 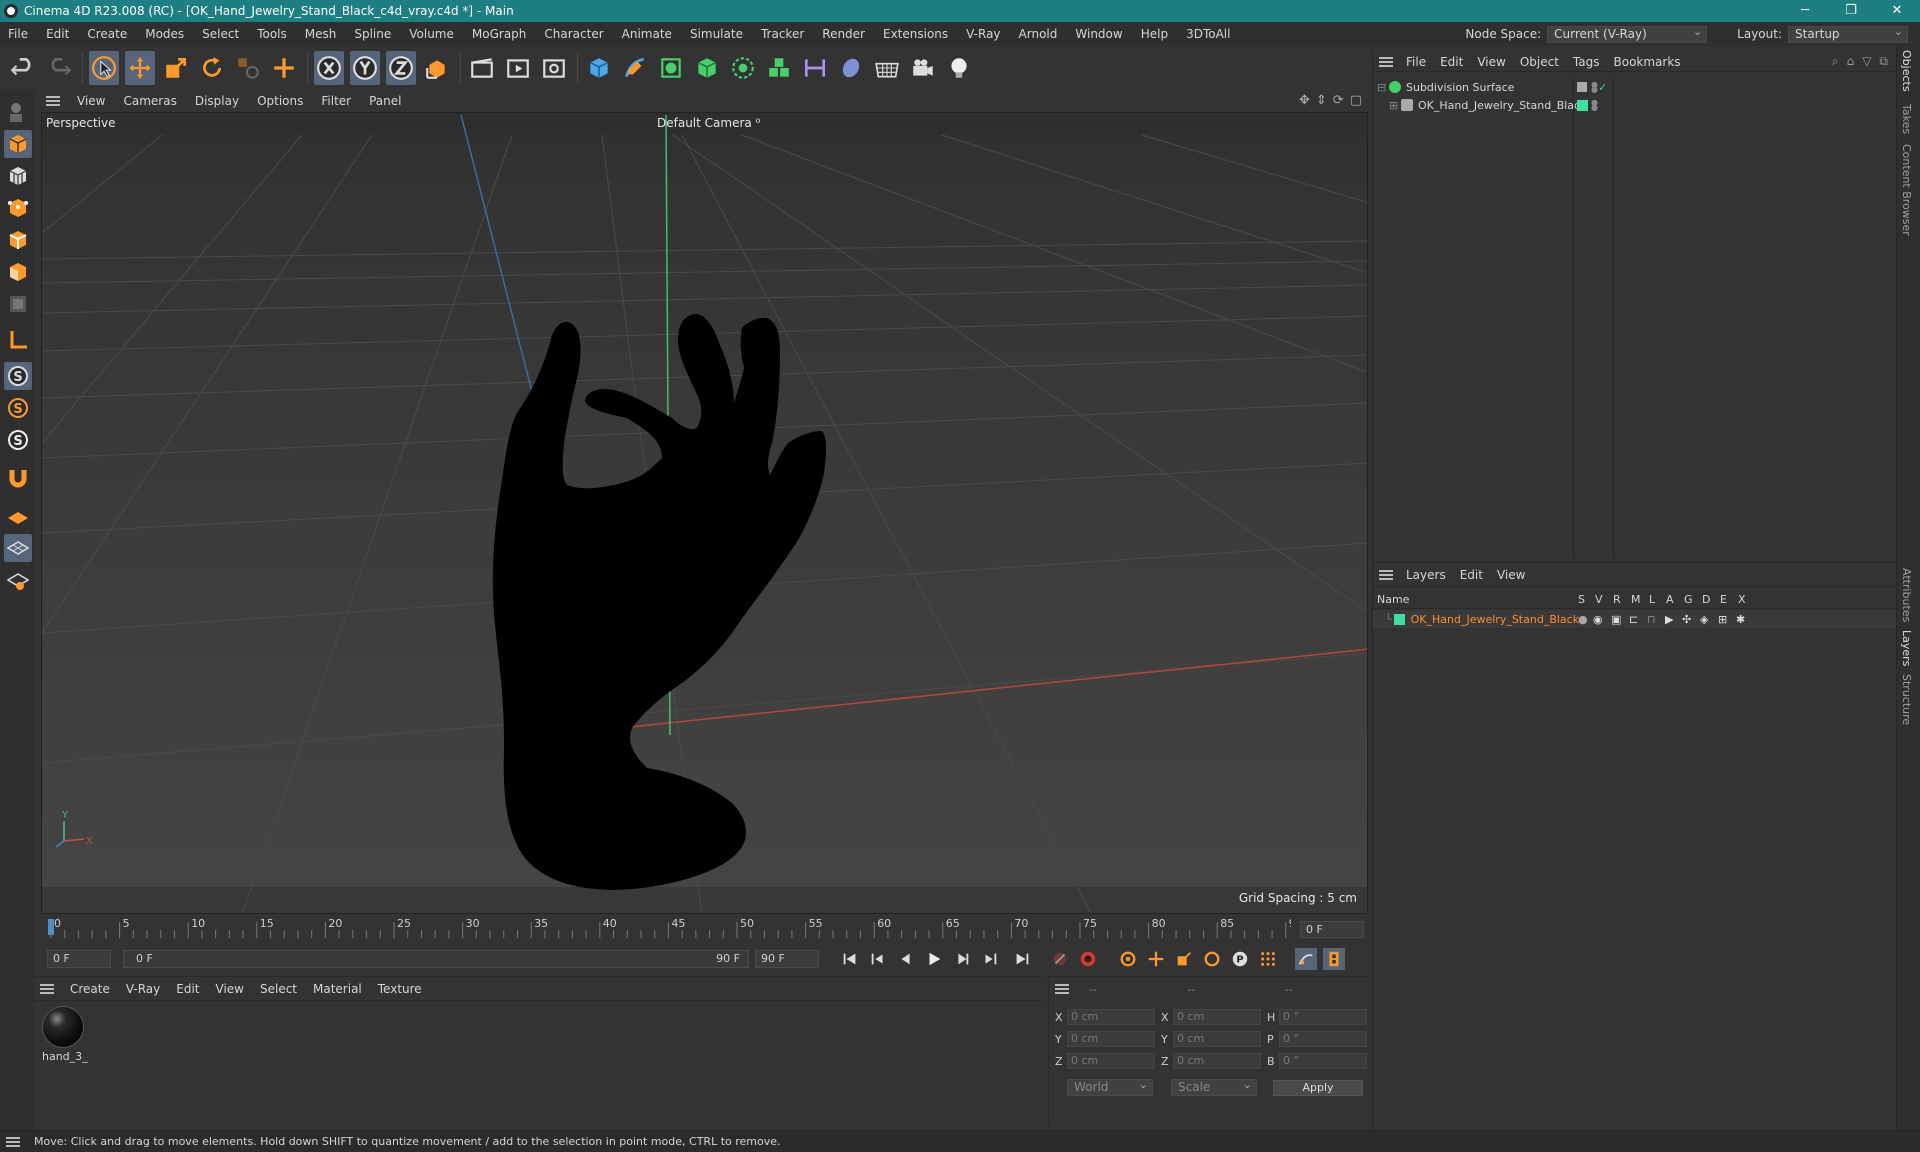 I want to click on viewport-menu-filter: Filter, so click(x=336, y=101).